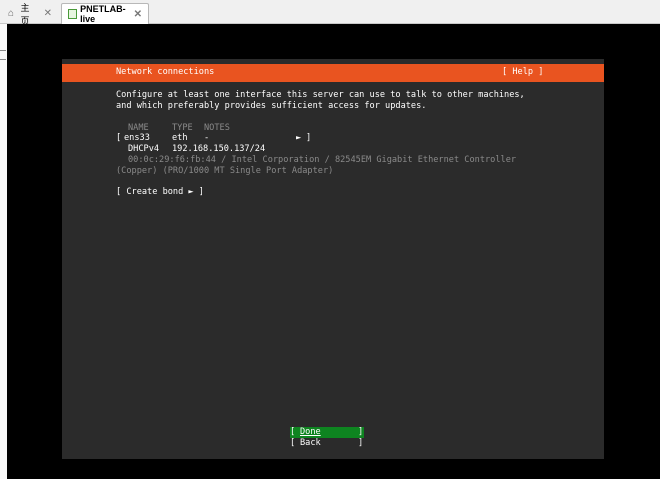 This screenshot has height=479, width=660. Describe the element at coordinates (137, 138) in the screenshot. I see `interface-name: ens33` at that location.